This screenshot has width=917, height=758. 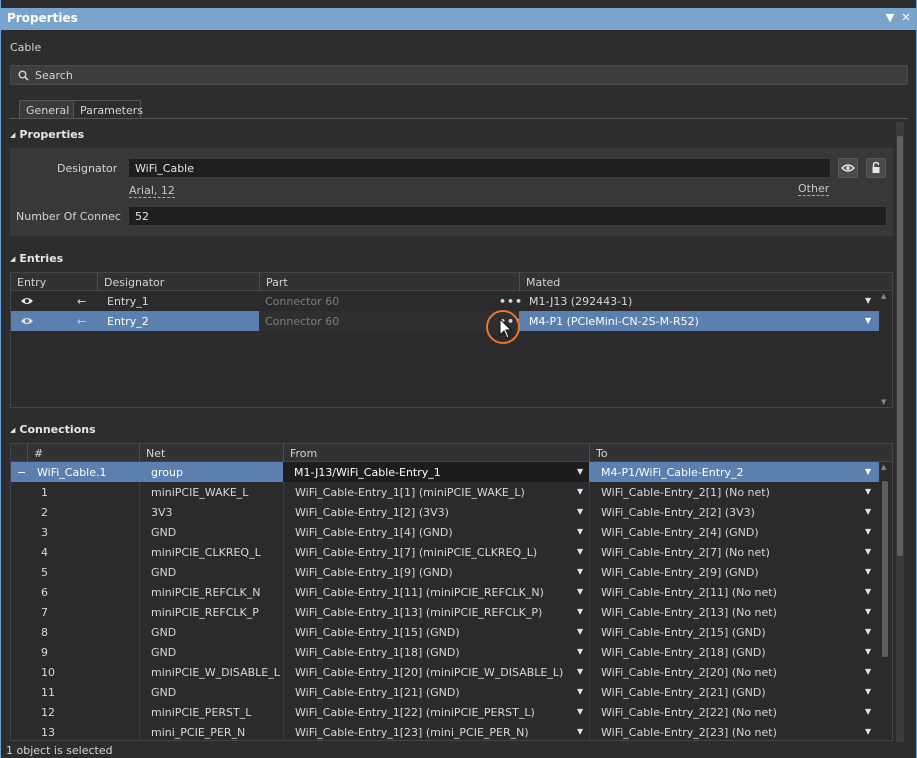 What do you see at coordinates (726, 532) in the screenshot?
I see `connection-to: WiFi_Cable-Entry_2[4] (GND)` at bounding box center [726, 532].